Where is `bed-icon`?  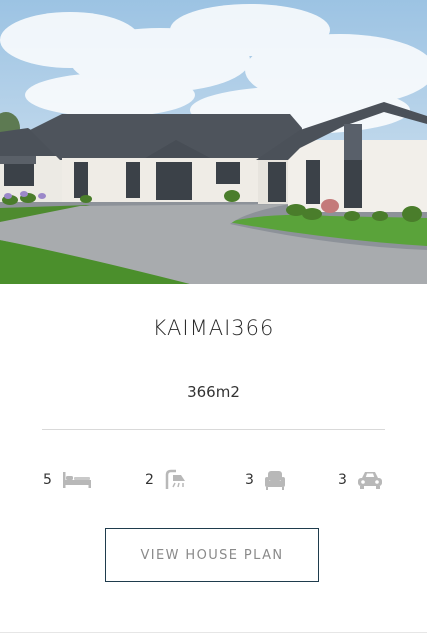 bed-icon is located at coordinates (77, 480).